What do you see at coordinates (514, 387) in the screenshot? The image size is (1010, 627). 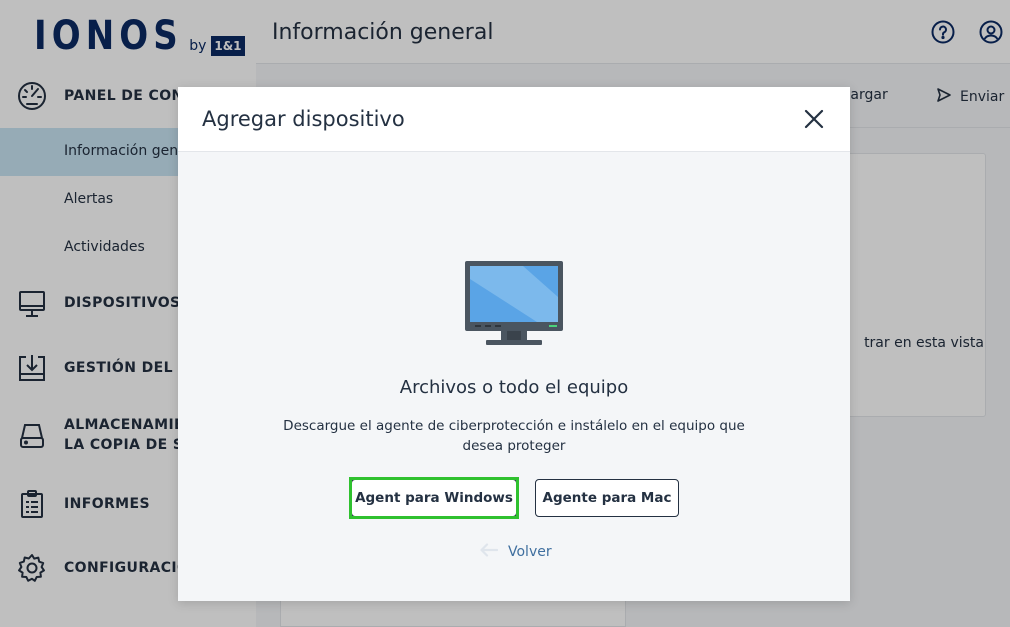 I see `dialog-heading: Archivos o todo el equipo` at bounding box center [514, 387].